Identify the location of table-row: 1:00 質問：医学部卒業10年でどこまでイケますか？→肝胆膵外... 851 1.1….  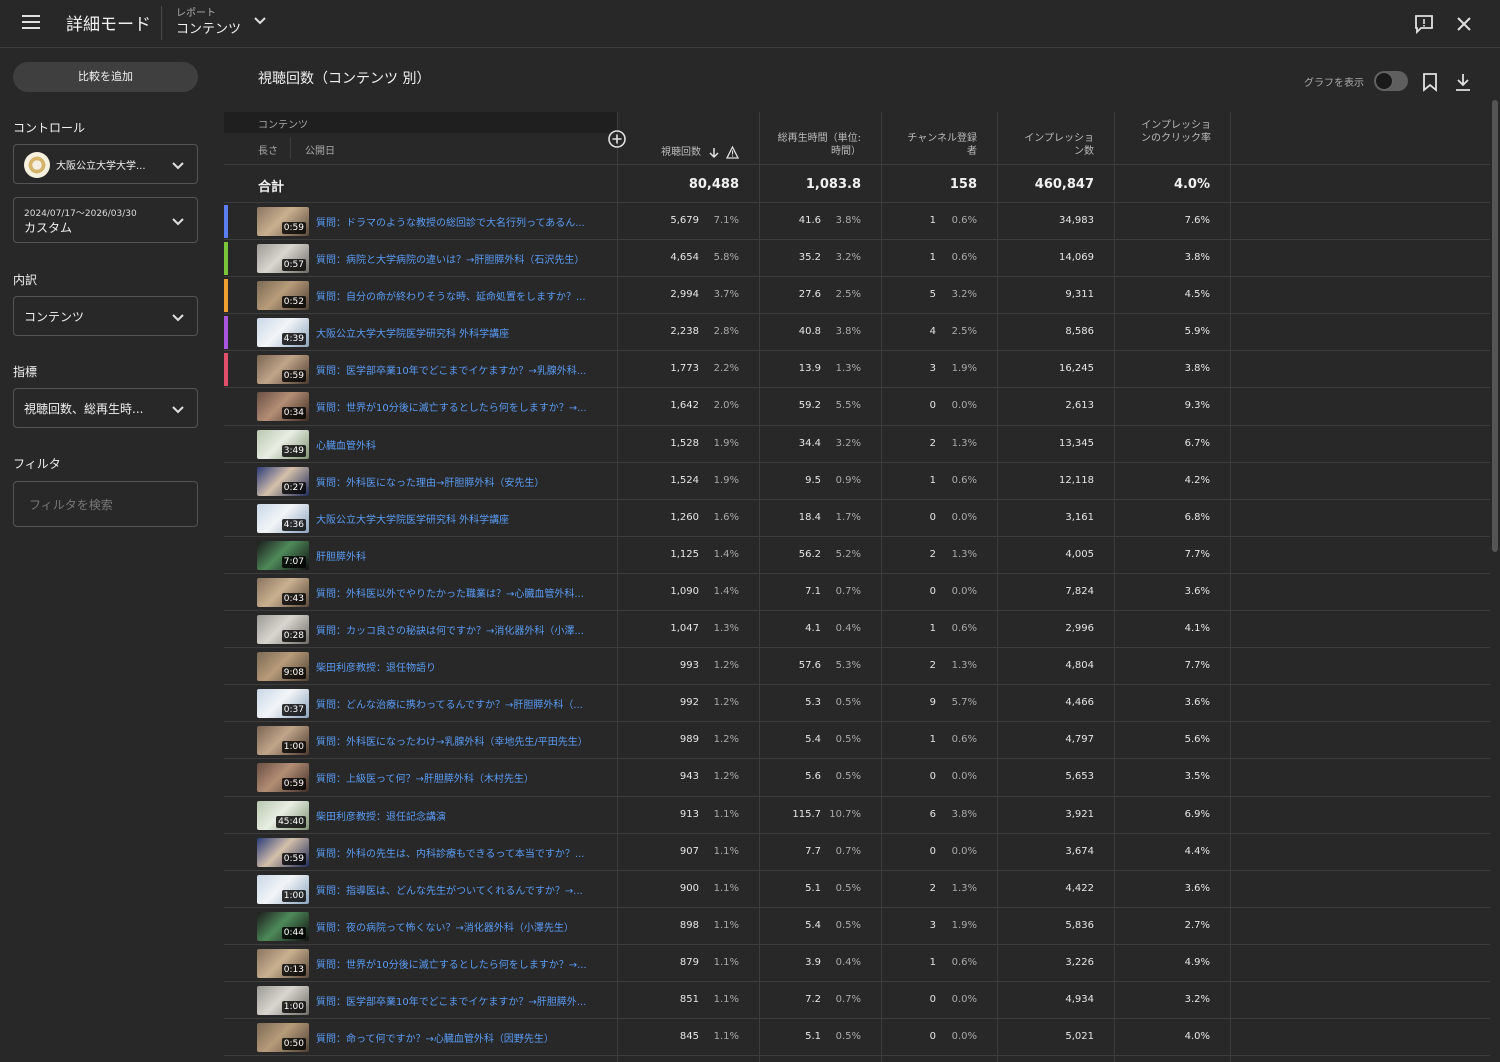
(857, 1001).